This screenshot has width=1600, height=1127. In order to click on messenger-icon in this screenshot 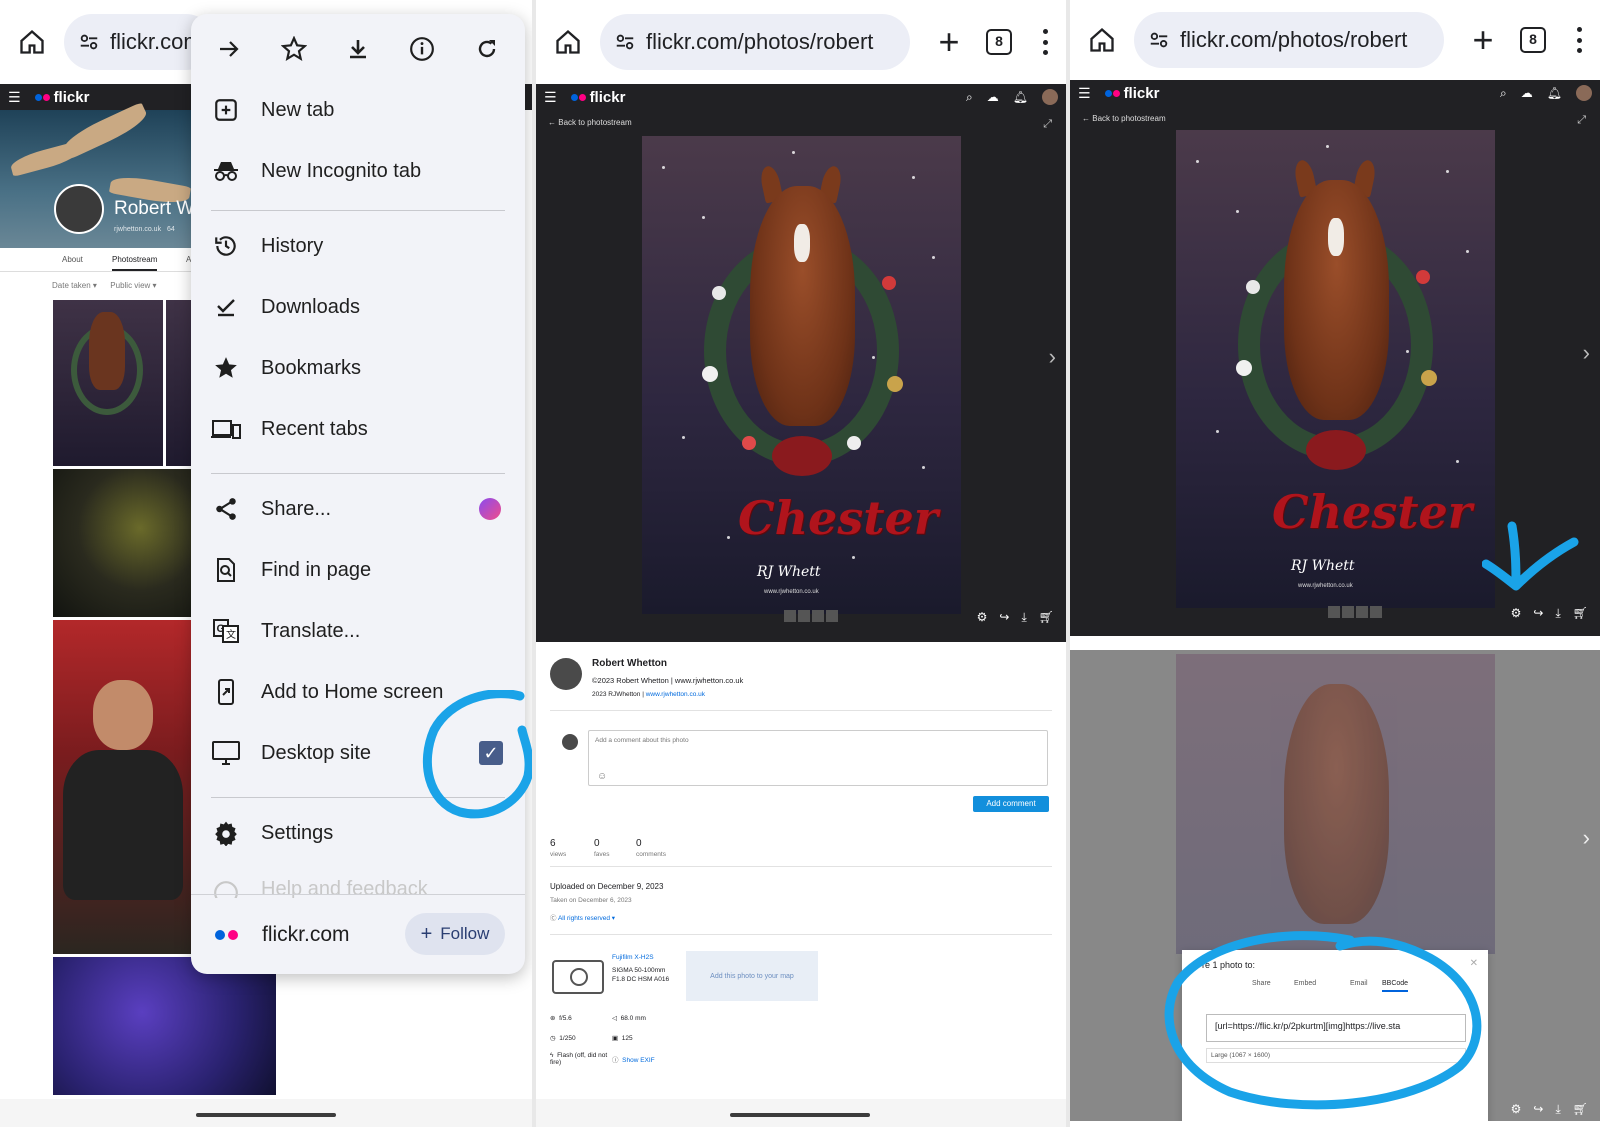, I will do `click(490, 509)`.